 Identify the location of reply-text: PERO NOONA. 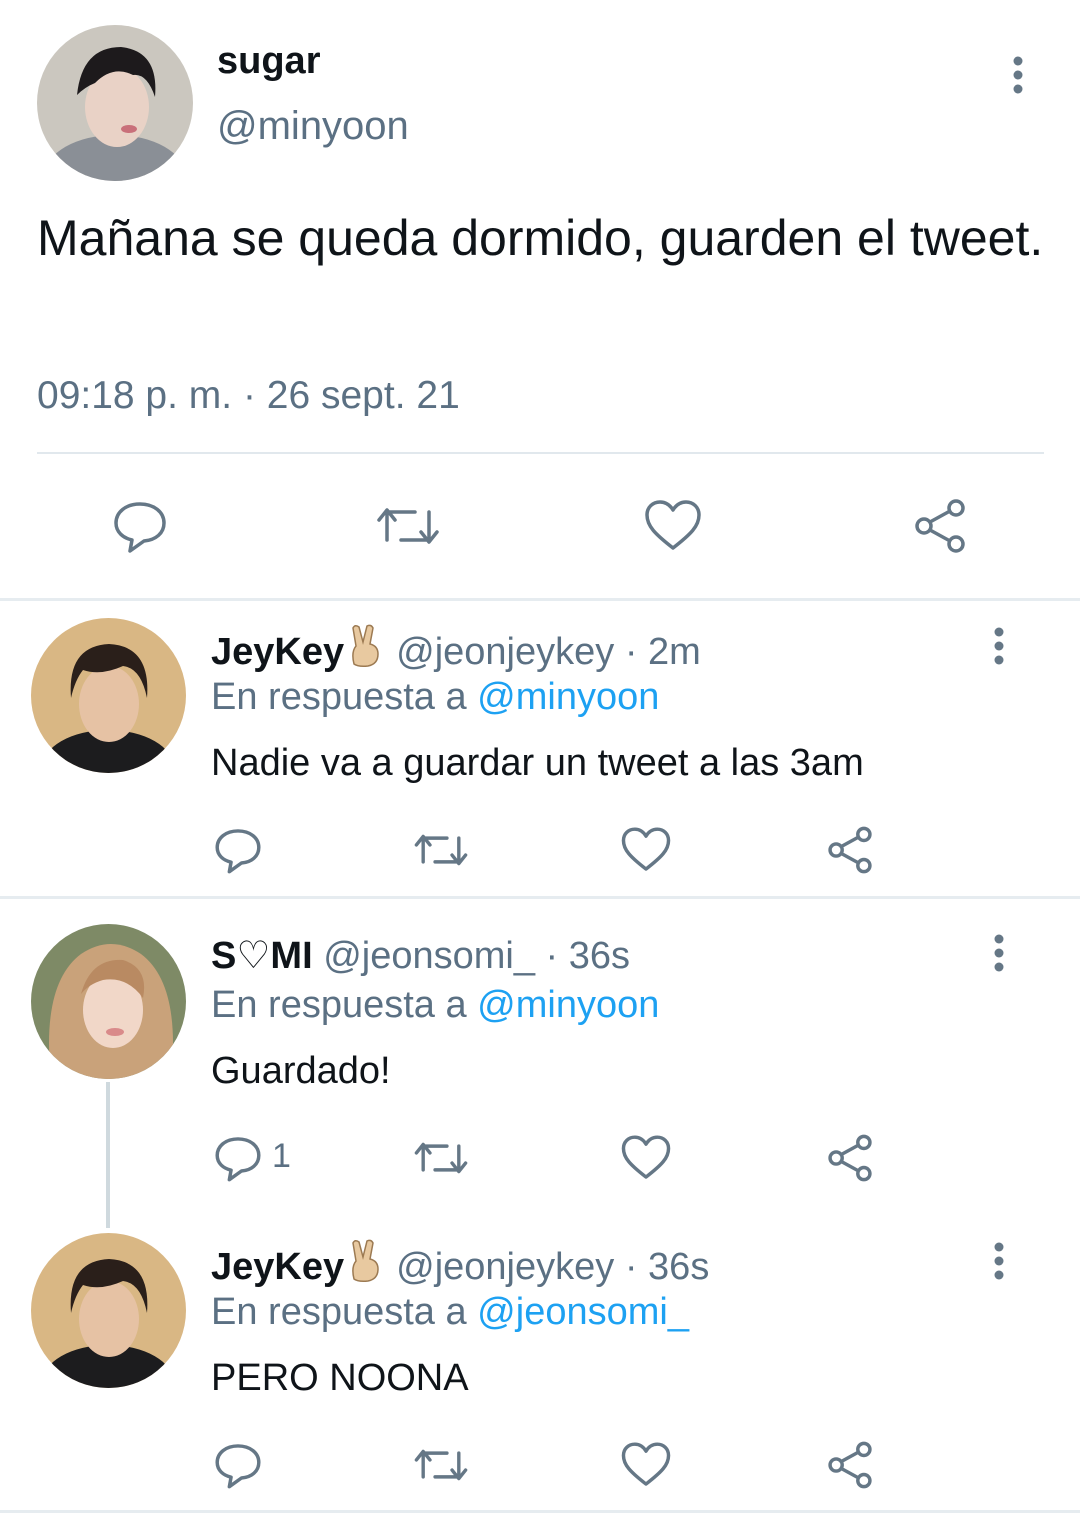
(340, 1378).